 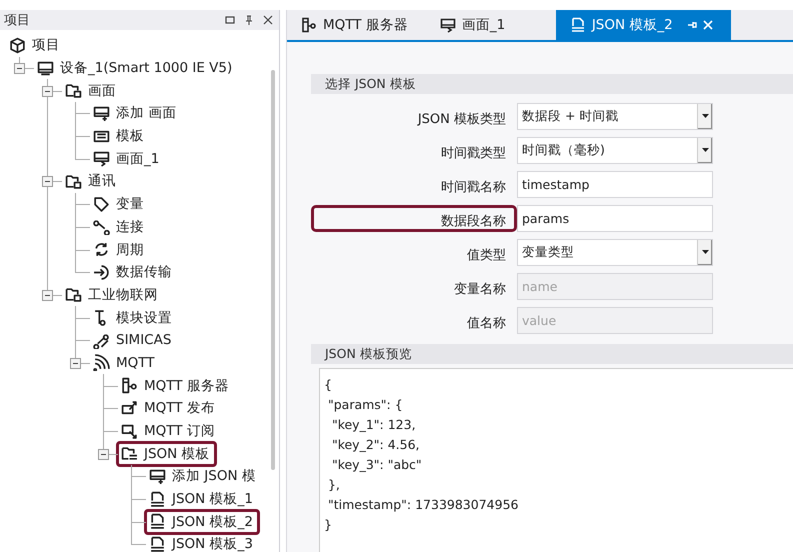 What do you see at coordinates (17, 45) in the screenshot?
I see `cube-icon` at bounding box center [17, 45].